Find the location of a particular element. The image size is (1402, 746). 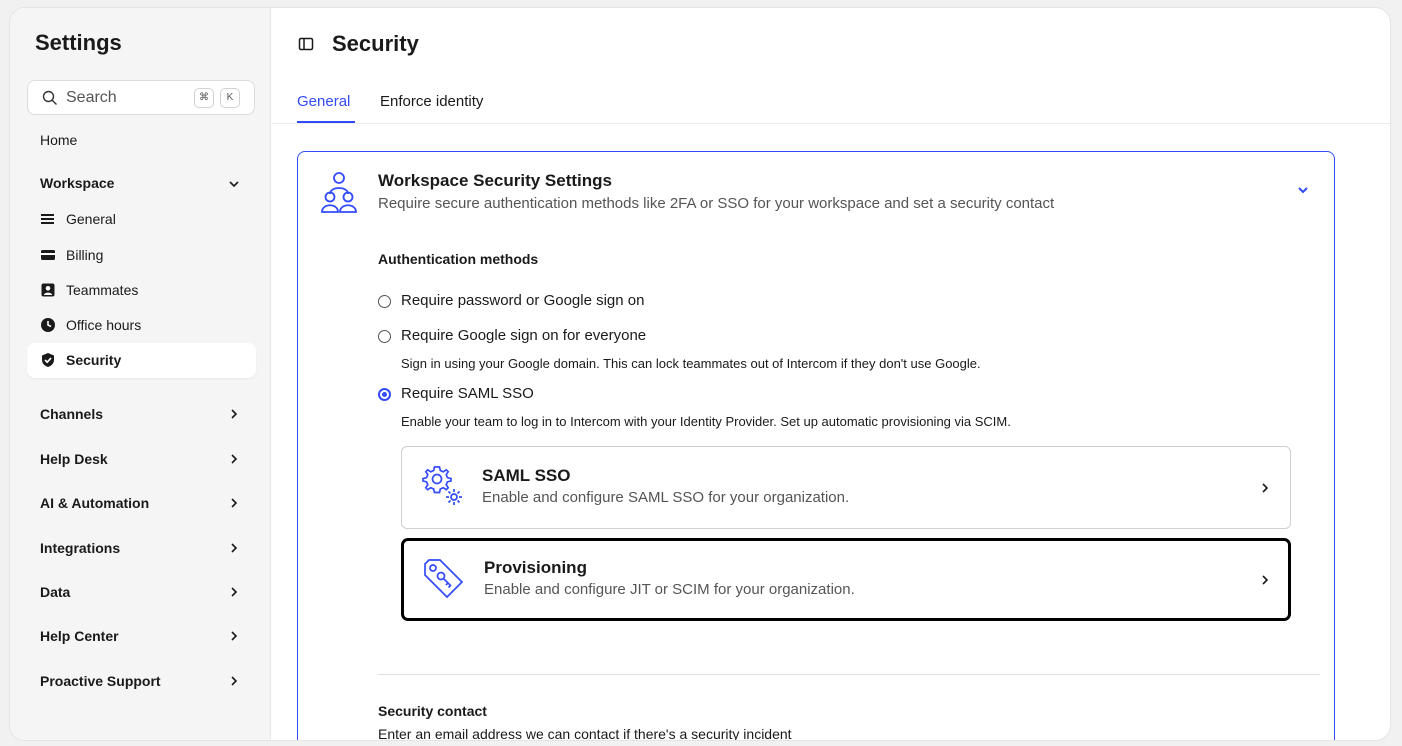

radio-google-sign-on is located at coordinates (384, 336).